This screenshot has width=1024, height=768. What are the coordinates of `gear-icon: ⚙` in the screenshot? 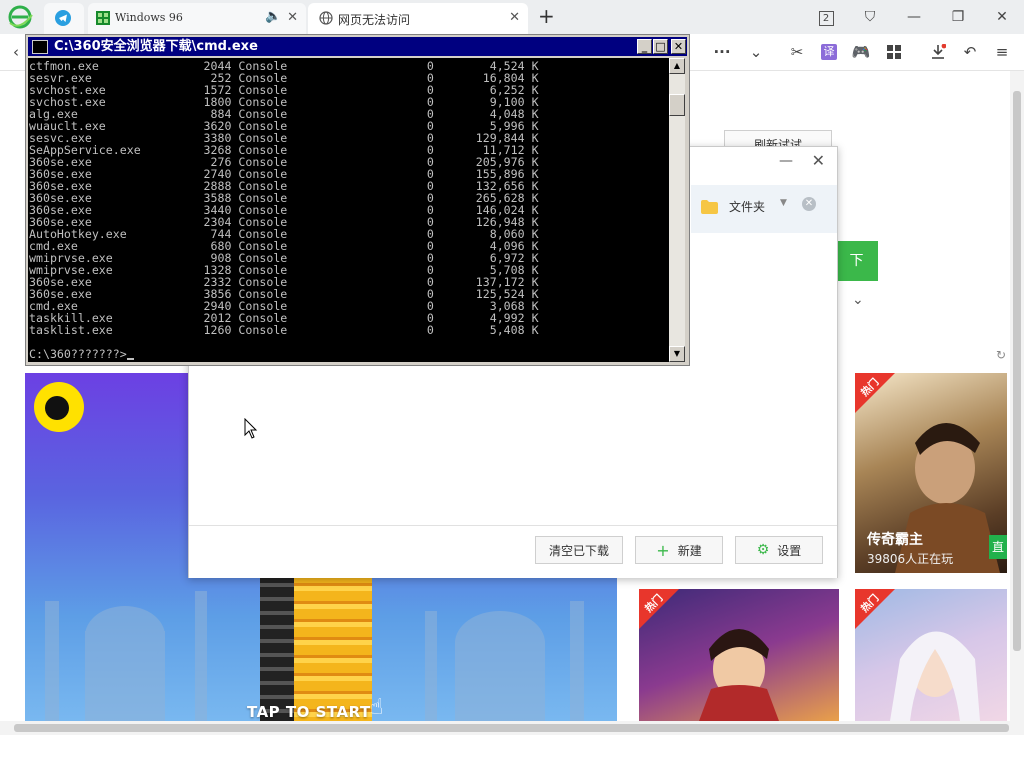 It's located at (763, 550).